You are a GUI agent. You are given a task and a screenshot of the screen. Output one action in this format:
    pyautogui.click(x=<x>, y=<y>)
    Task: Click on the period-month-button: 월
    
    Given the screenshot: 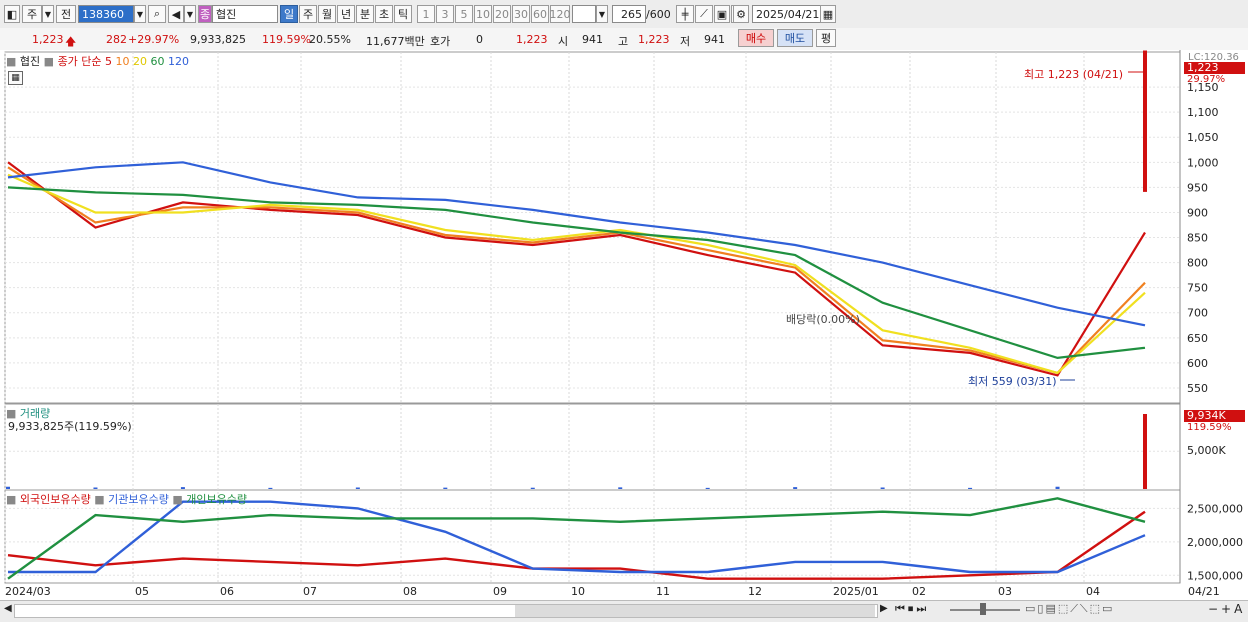 What is the action you would take?
    pyautogui.click(x=327, y=14)
    